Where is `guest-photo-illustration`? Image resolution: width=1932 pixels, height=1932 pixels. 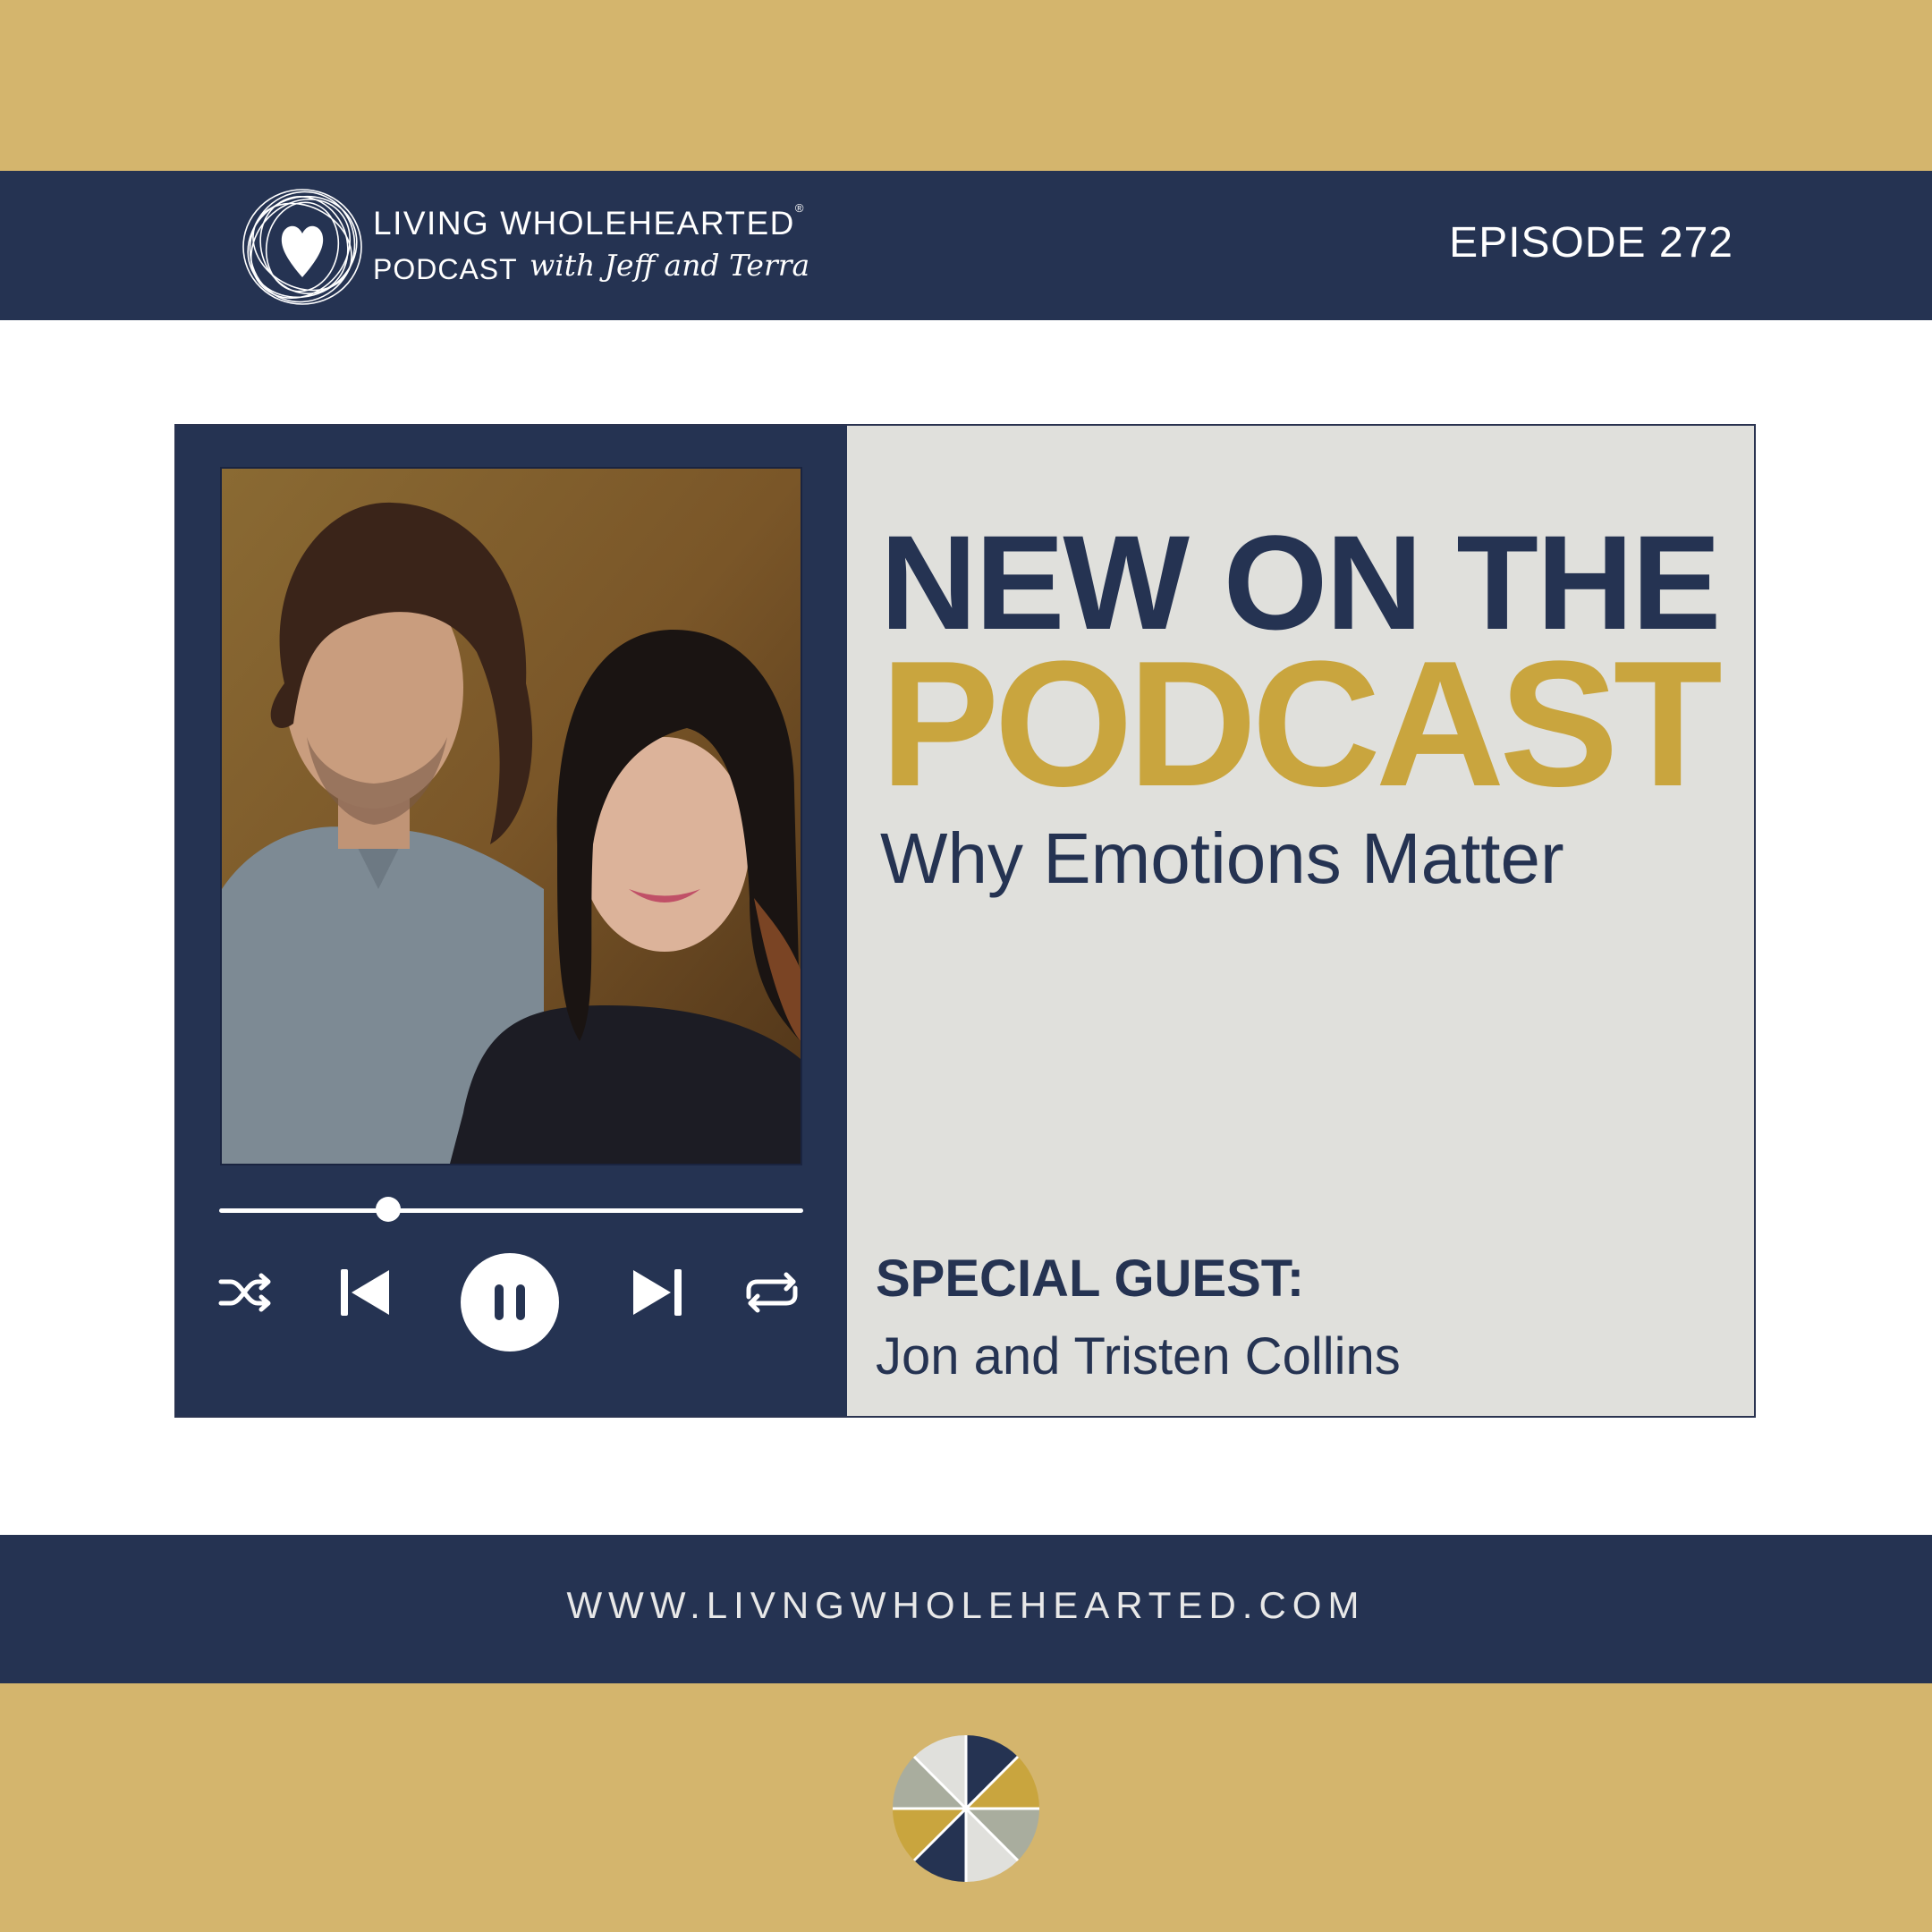 guest-photo-illustration is located at coordinates (511, 816).